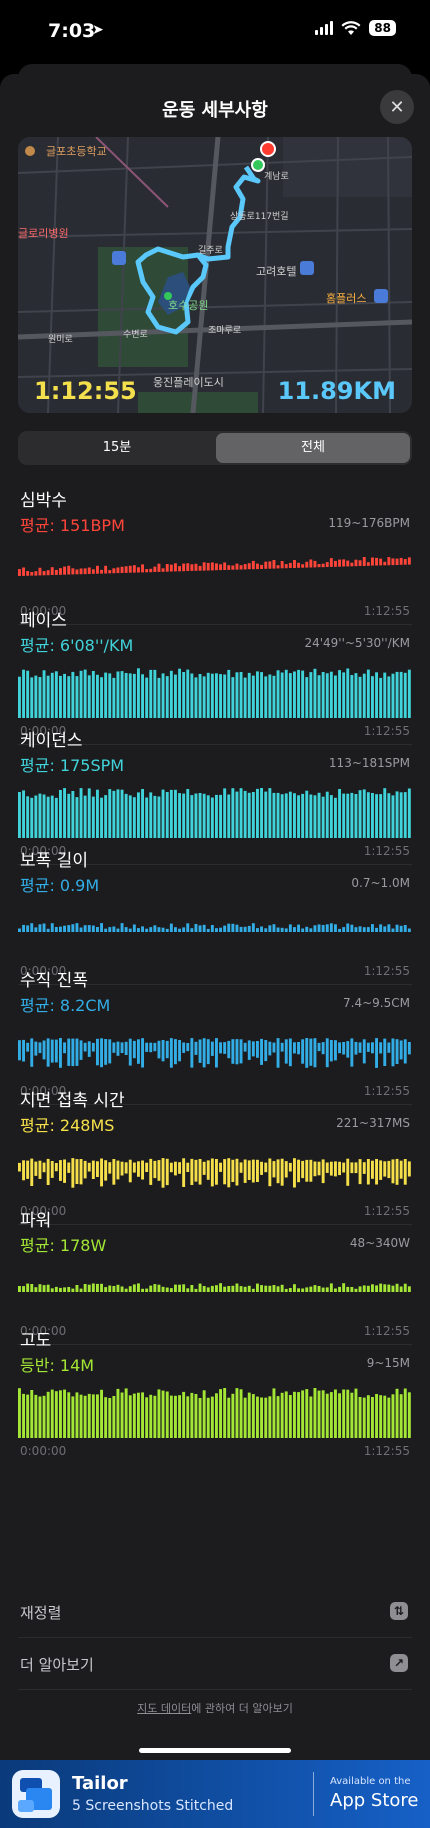  I want to click on segment-15min: 15분, so click(117, 448).